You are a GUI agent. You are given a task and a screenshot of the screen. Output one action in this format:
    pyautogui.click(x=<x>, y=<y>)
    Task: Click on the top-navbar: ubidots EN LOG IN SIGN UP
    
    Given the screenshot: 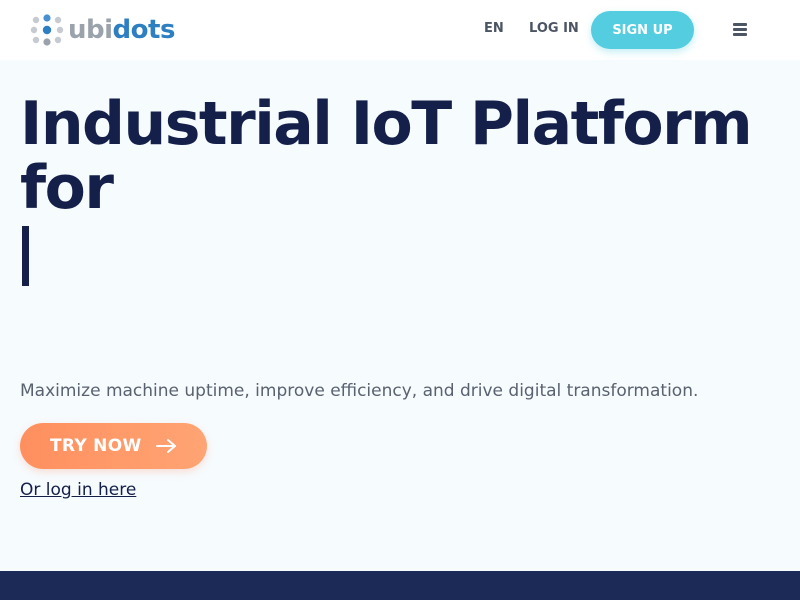 What is the action you would take?
    pyautogui.click(x=400, y=30)
    